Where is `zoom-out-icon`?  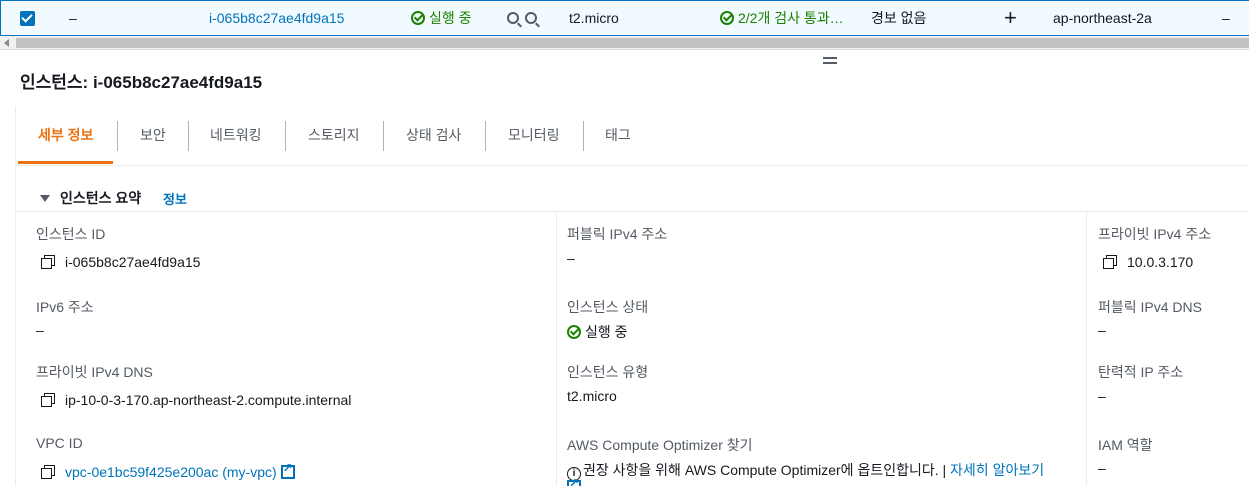
zoom-out-icon is located at coordinates (530, 18).